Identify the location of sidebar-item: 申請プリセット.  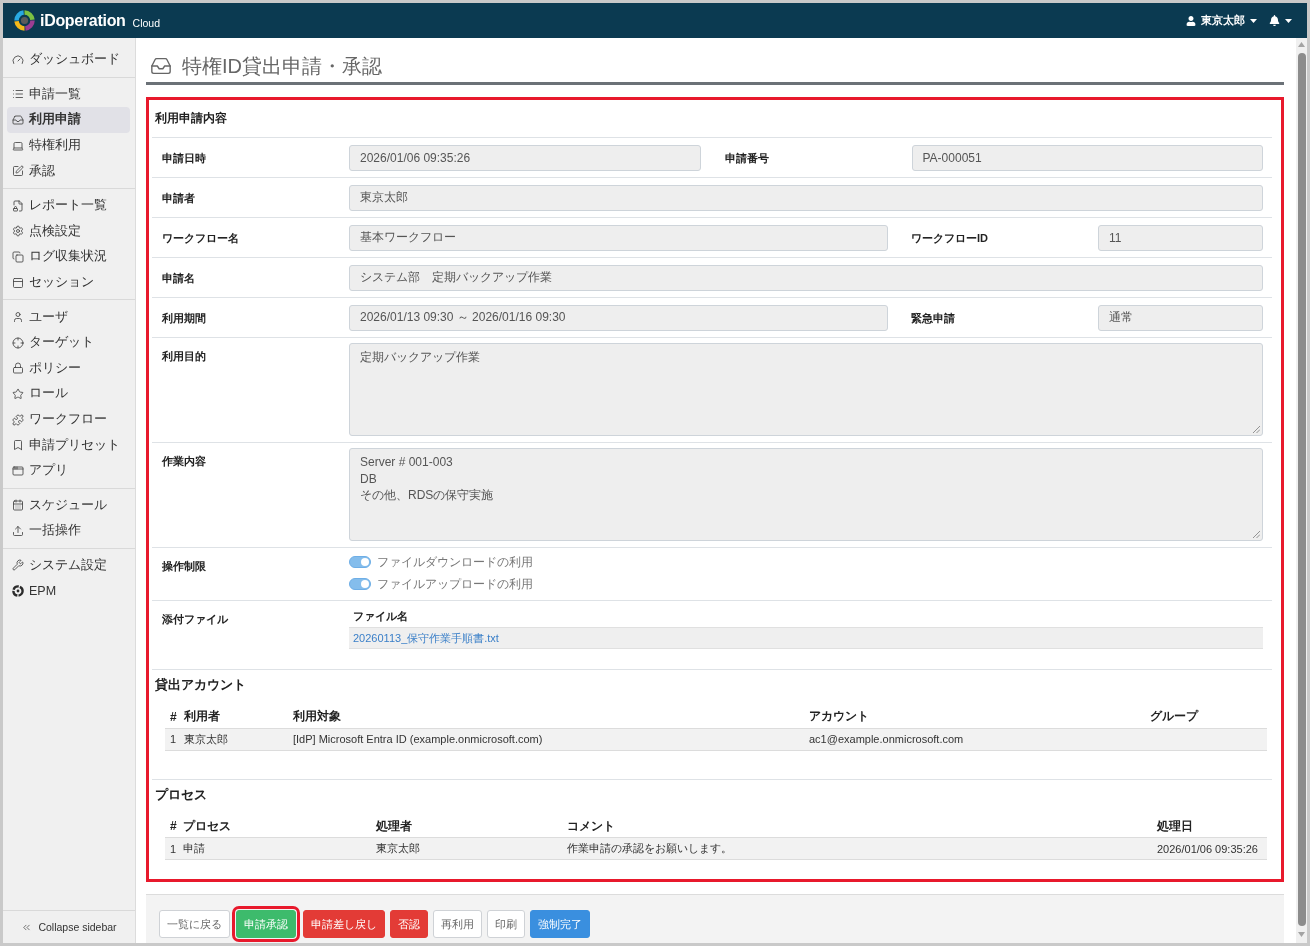
(68, 445).